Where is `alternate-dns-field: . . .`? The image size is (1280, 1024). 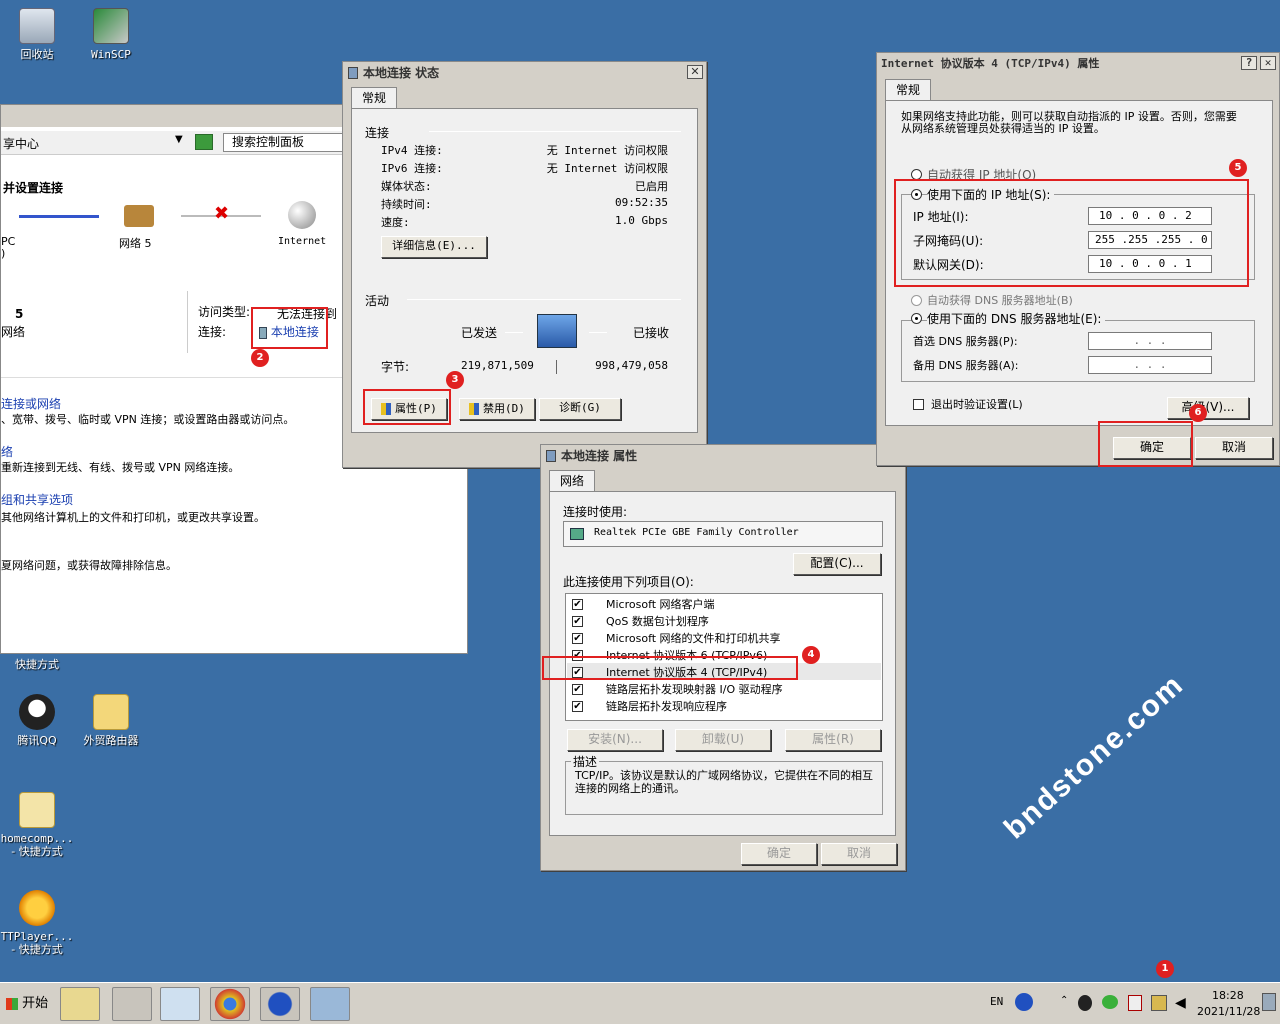
alternate-dns-field: . . . is located at coordinates (1150, 365).